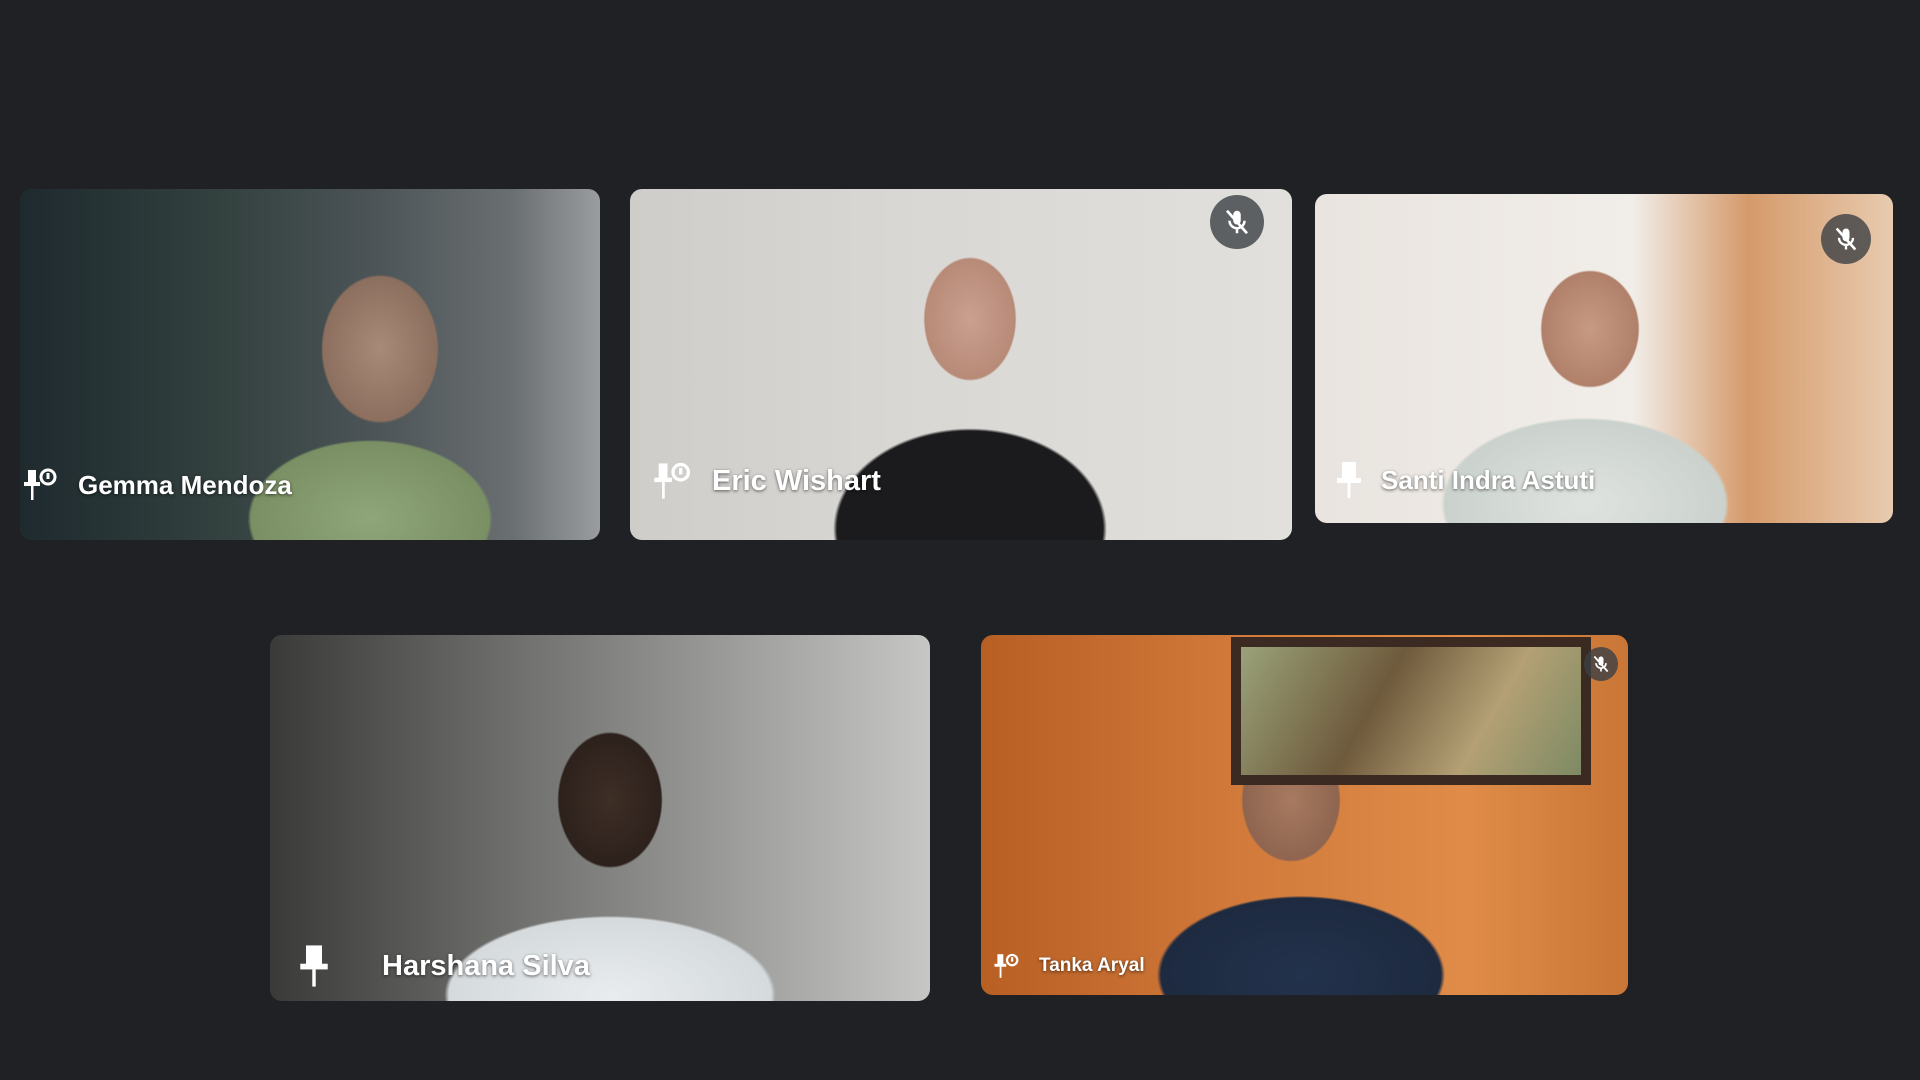  I want to click on participant-tile-gemma-mendoza: Gemma Mendoza, so click(310, 364).